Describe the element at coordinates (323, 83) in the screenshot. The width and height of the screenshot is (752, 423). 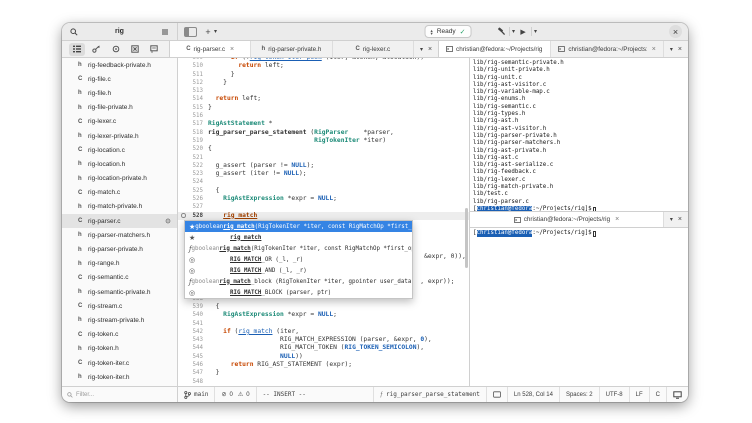
I see `code-line: 512 }` at that location.